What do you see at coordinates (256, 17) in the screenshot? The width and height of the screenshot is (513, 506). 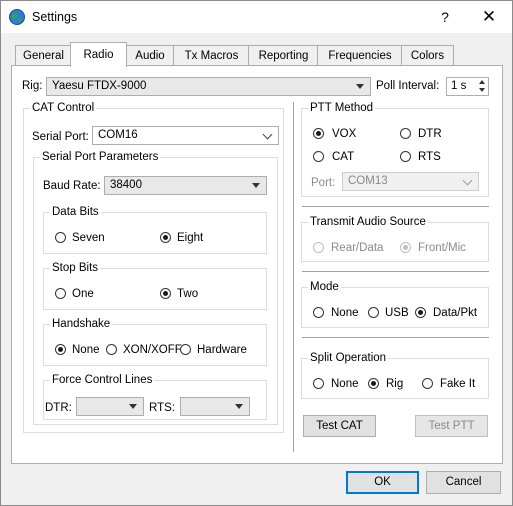 I see `title-bar: Settings ? ✕` at bounding box center [256, 17].